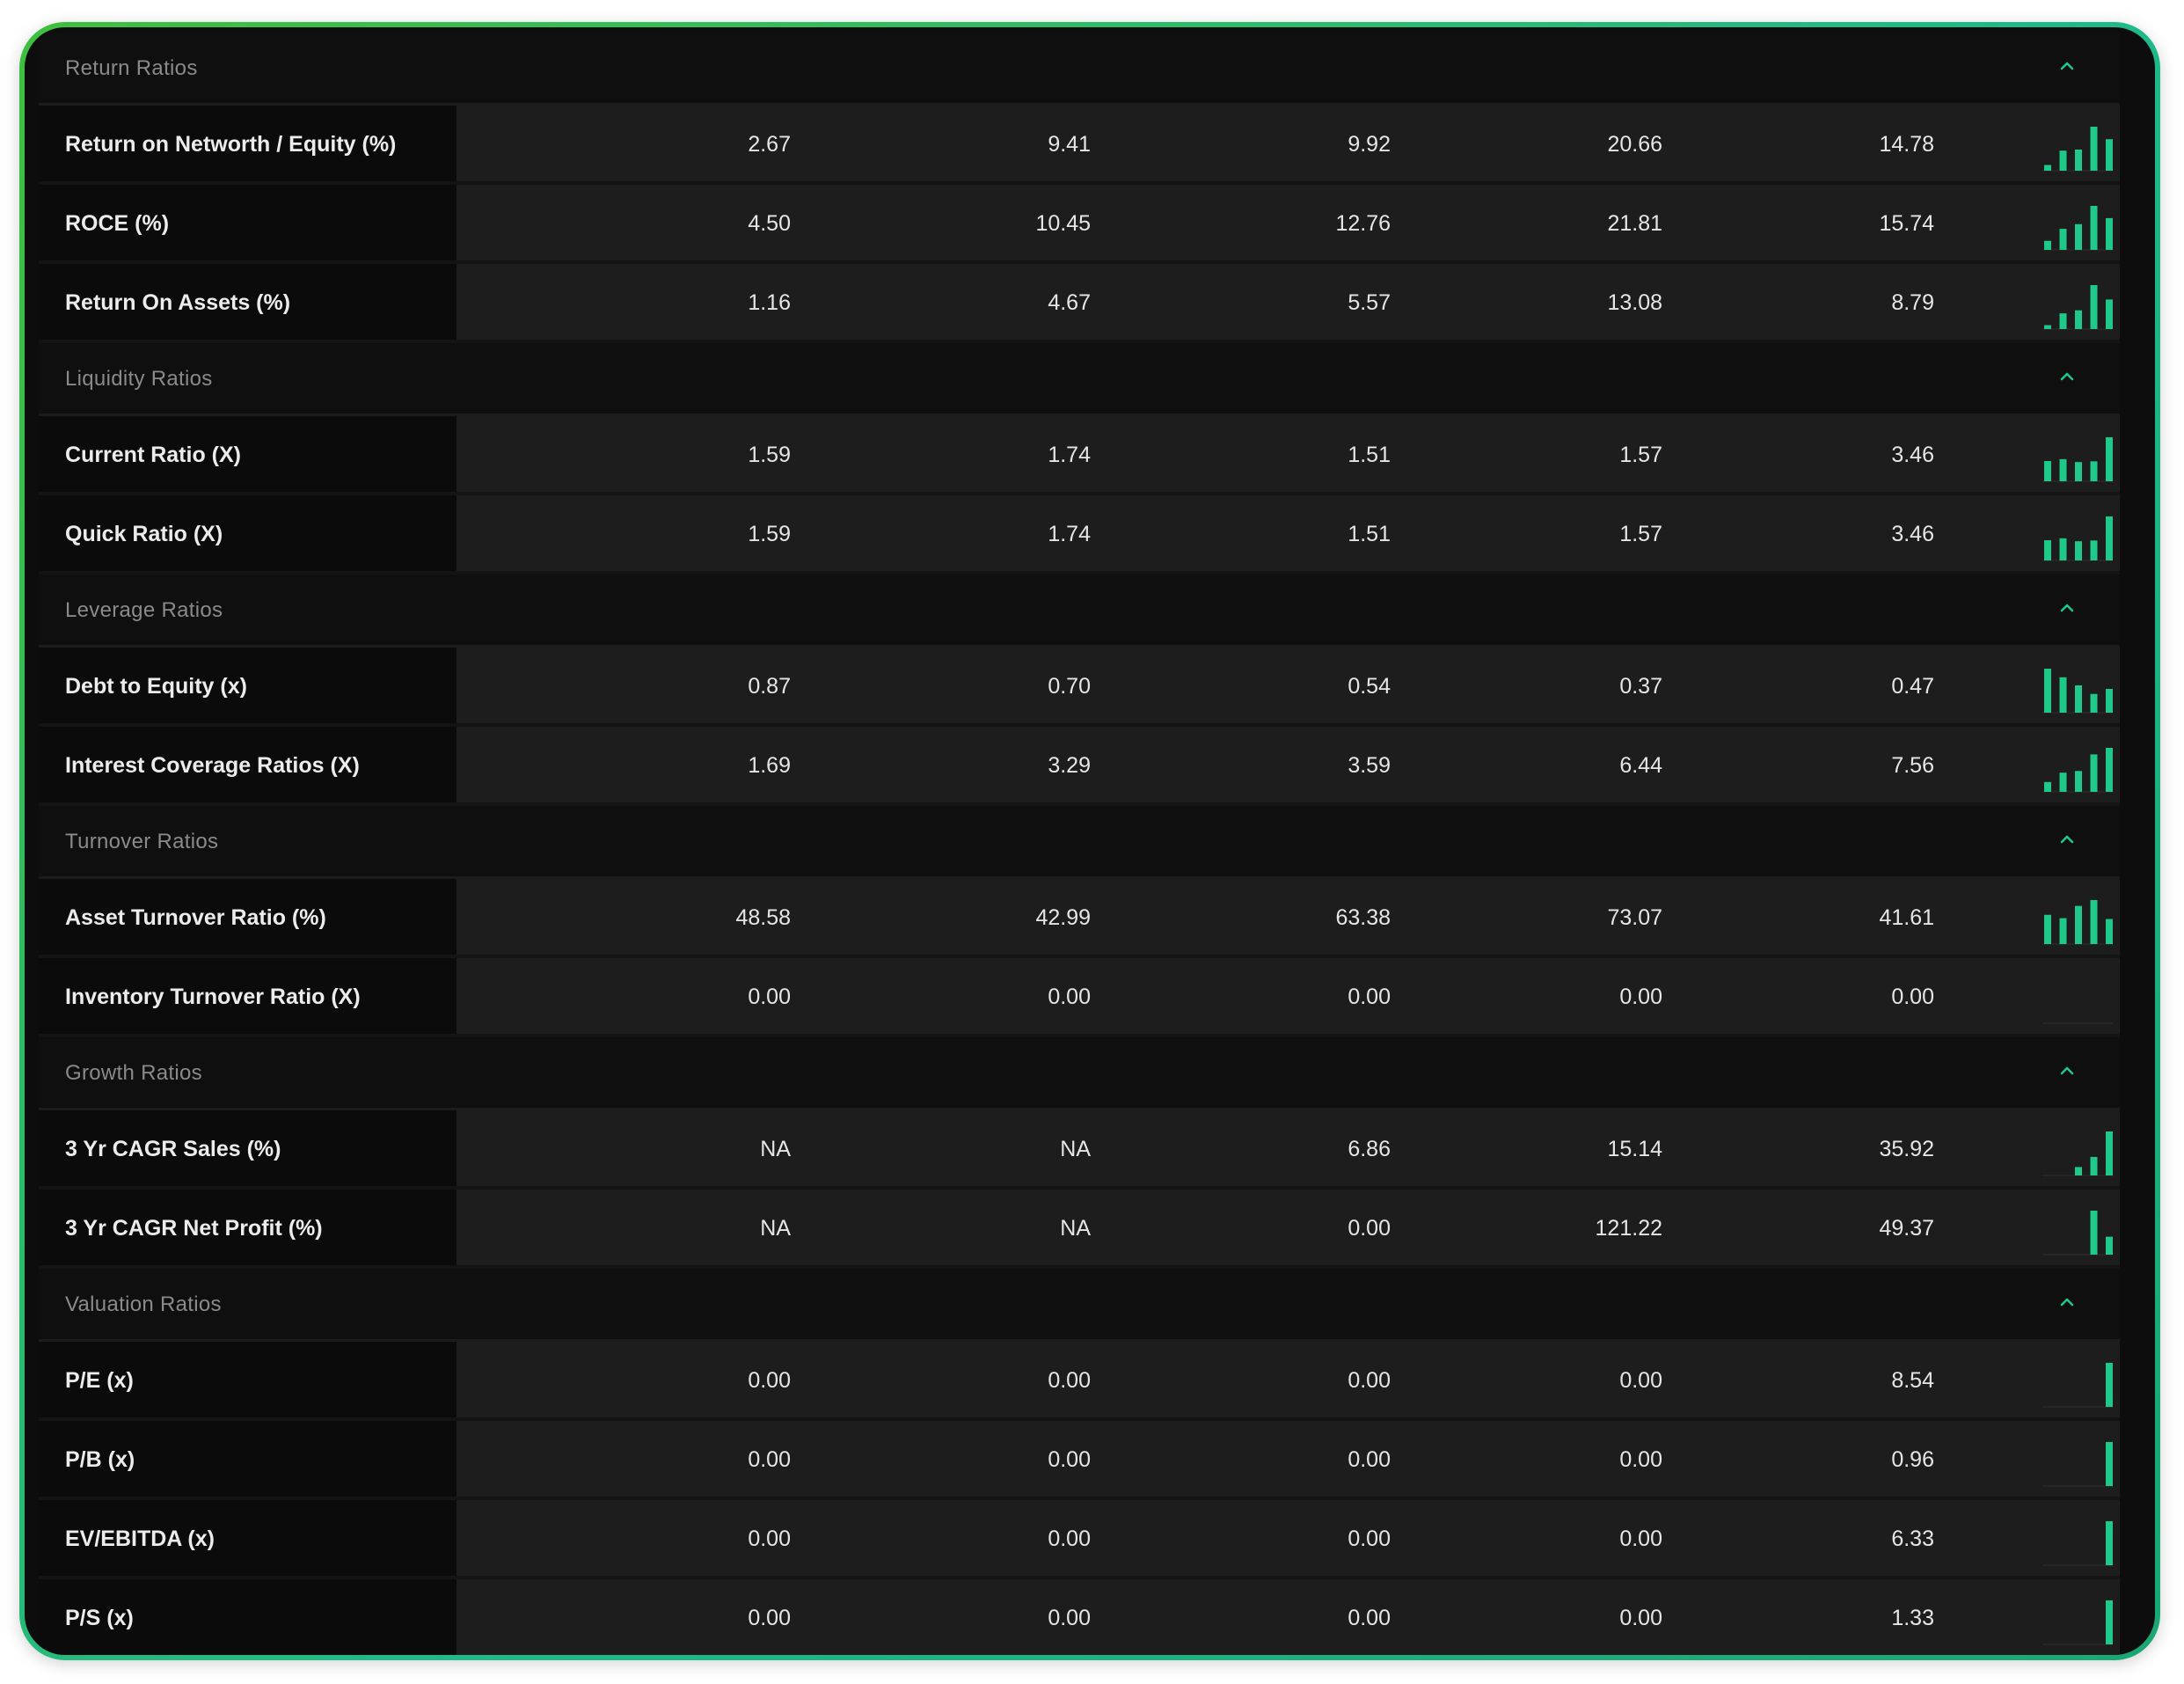 The width and height of the screenshot is (2184, 1684). Describe the element at coordinates (1912, 1539) in the screenshot. I see `value-cell: 6.33` at that location.